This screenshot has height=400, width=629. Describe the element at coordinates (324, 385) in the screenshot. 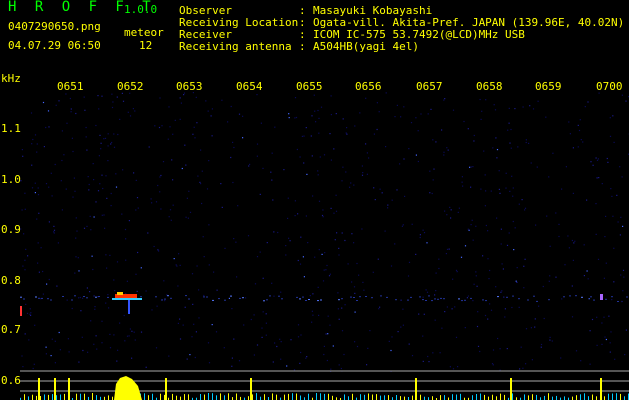

I see `meteor-activity-panel` at that location.